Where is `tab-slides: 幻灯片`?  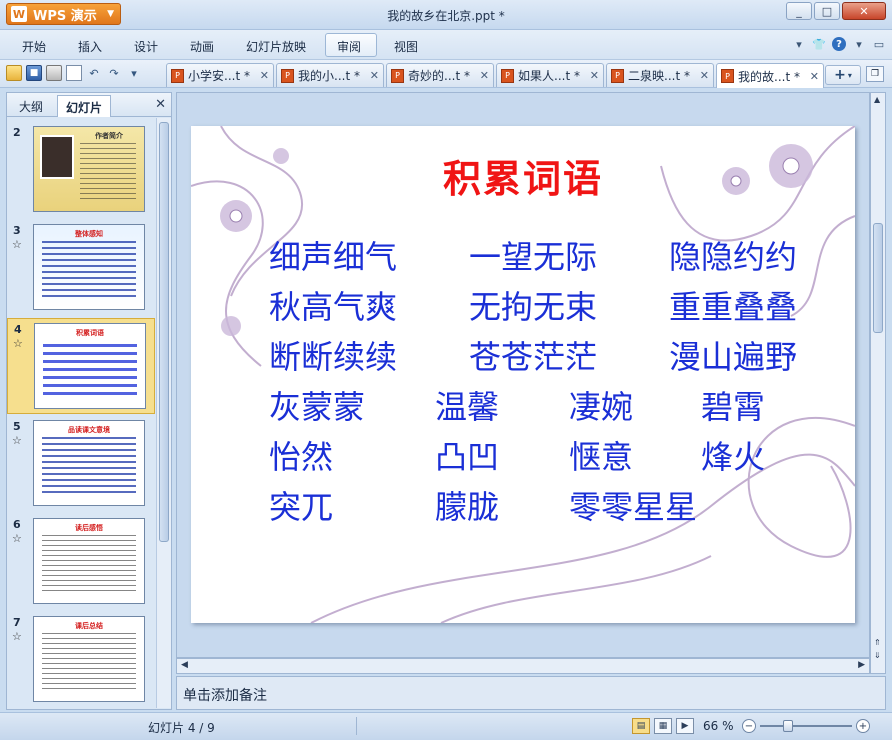
tab-slides: 幻灯片 is located at coordinates (84, 106).